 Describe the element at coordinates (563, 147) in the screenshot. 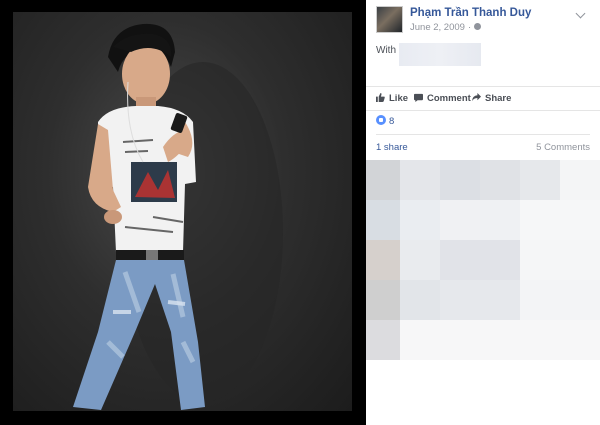

I see `comment-count-link: 5 Comments` at that location.